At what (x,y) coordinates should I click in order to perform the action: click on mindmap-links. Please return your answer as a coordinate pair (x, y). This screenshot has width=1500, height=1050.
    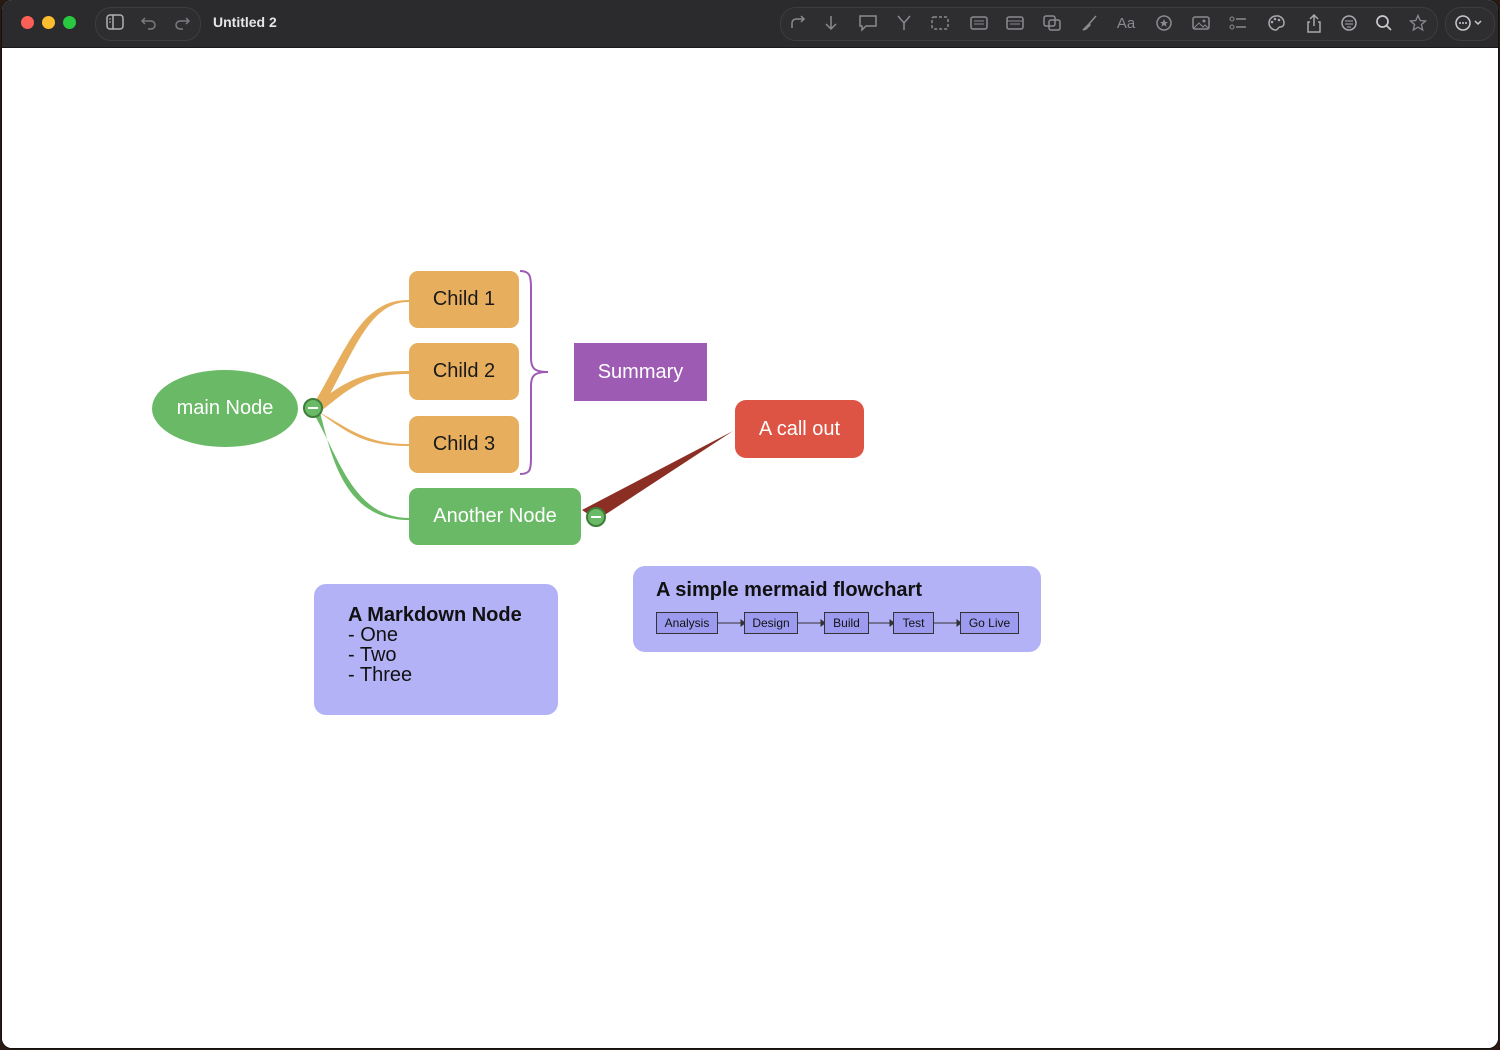
    Looking at the image, I should click on (522, 395).